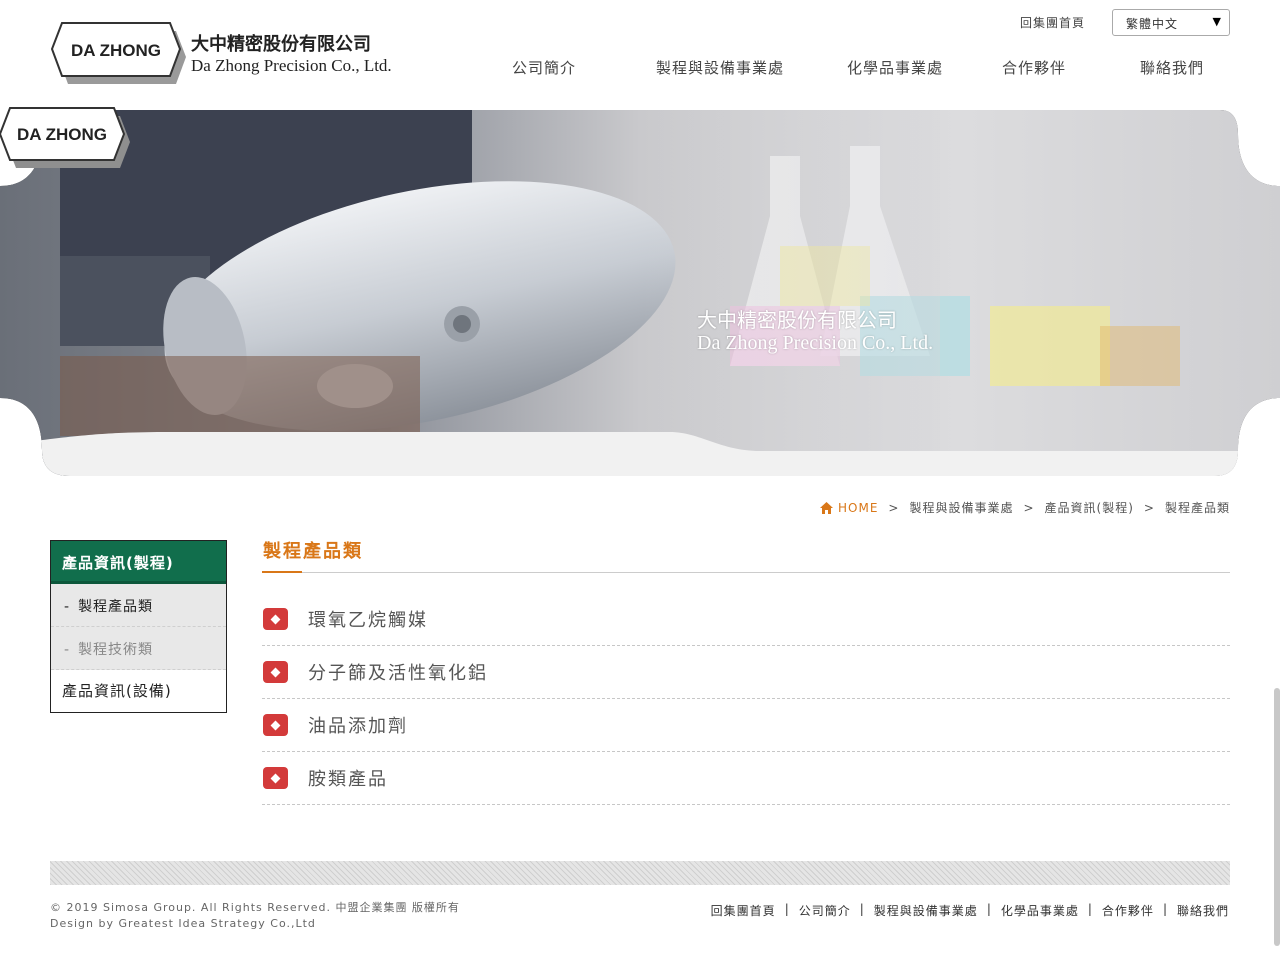 Image resolution: width=1280 pixels, height=956 pixels. Describe the element at coordinates (926, 910) in the screenshot. I see `footer-link-process-equipment: 製程與設備事業處` at that location.